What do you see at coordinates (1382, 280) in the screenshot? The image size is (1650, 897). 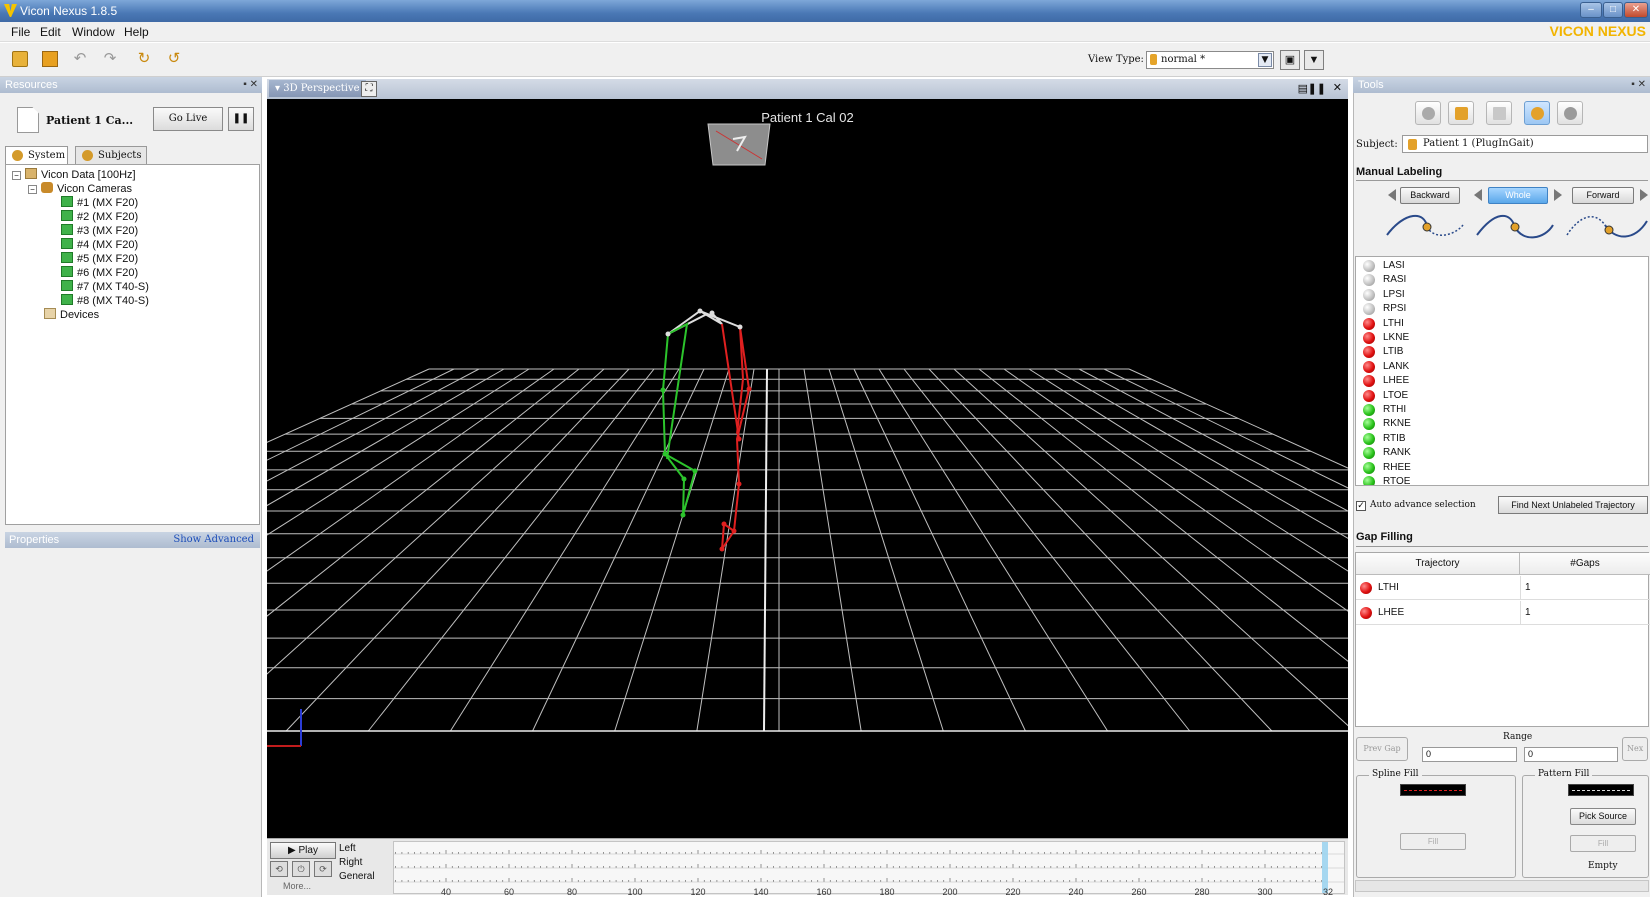 I see `marker-item-rasi: RASI` at bounding box center [1382, 280].